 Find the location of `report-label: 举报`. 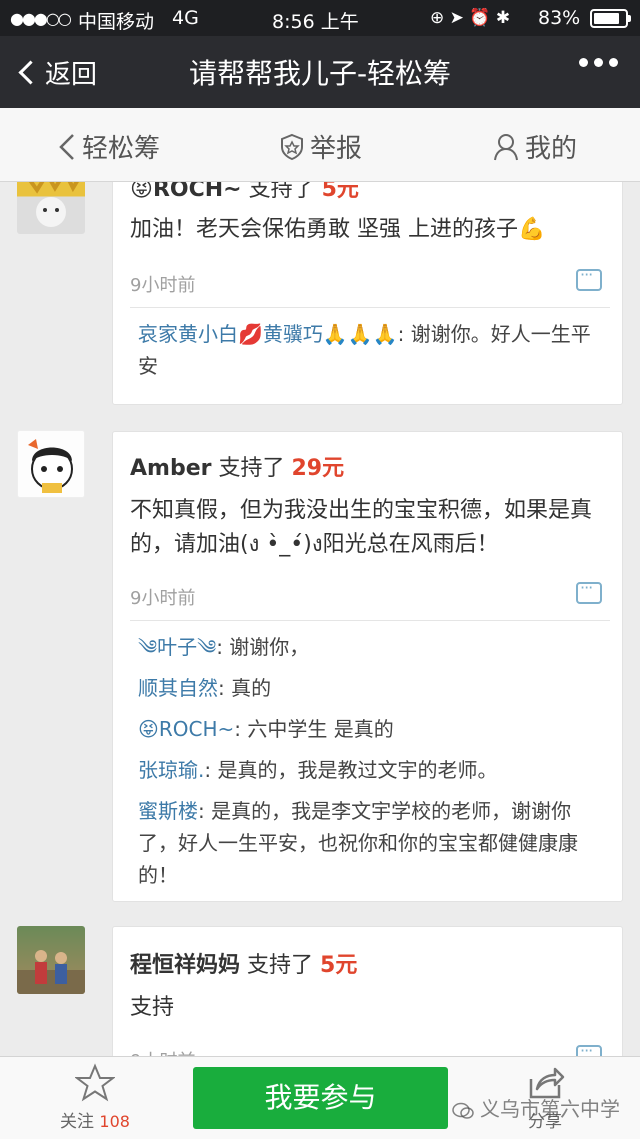

report-label: 举报 is located at coordinates (336, 149).